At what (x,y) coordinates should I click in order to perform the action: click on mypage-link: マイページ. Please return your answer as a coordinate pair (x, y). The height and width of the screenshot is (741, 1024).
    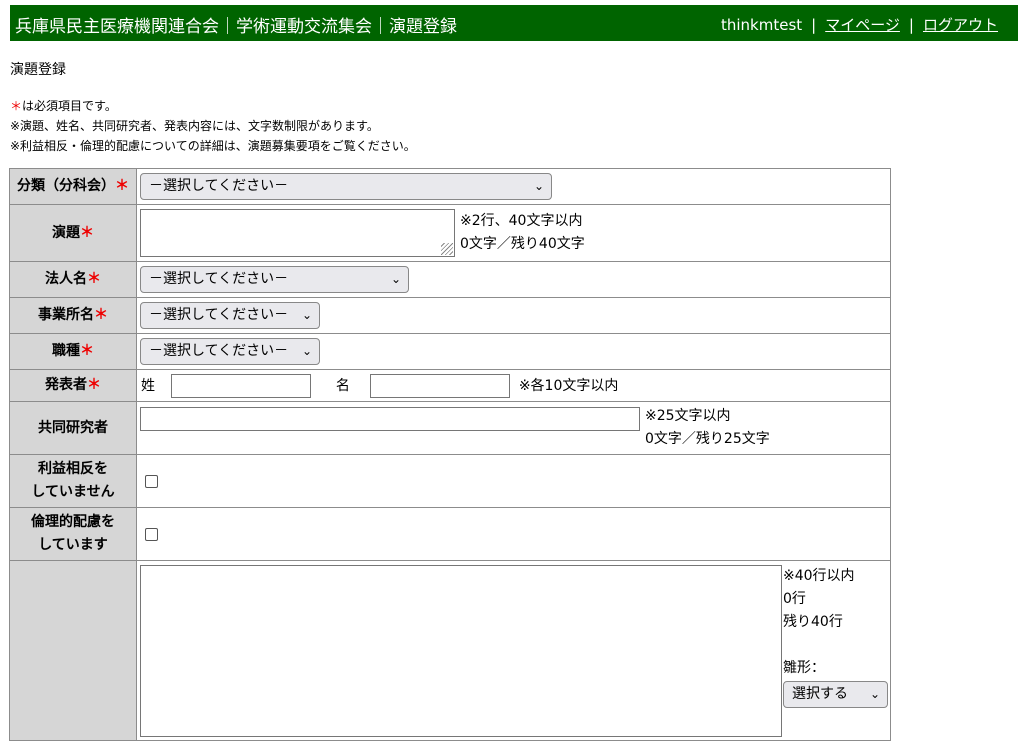
    Looking at the image, I should click on (862, 25).